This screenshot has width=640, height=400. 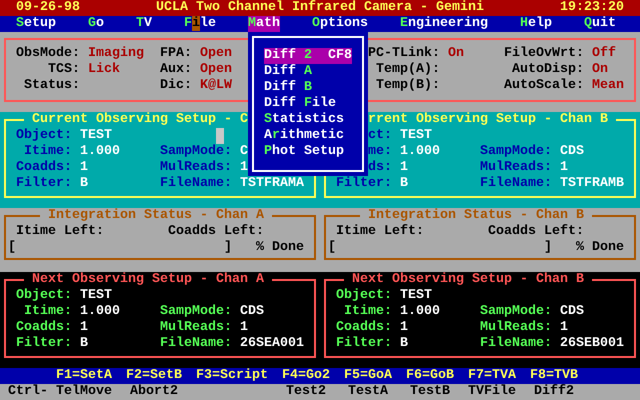 What do you see at coordinates (320, 8) in the screenshot?
I see `window-title: UCLA Two Channel Infrared Camera - Gemini` at bounding box center [320, 8].